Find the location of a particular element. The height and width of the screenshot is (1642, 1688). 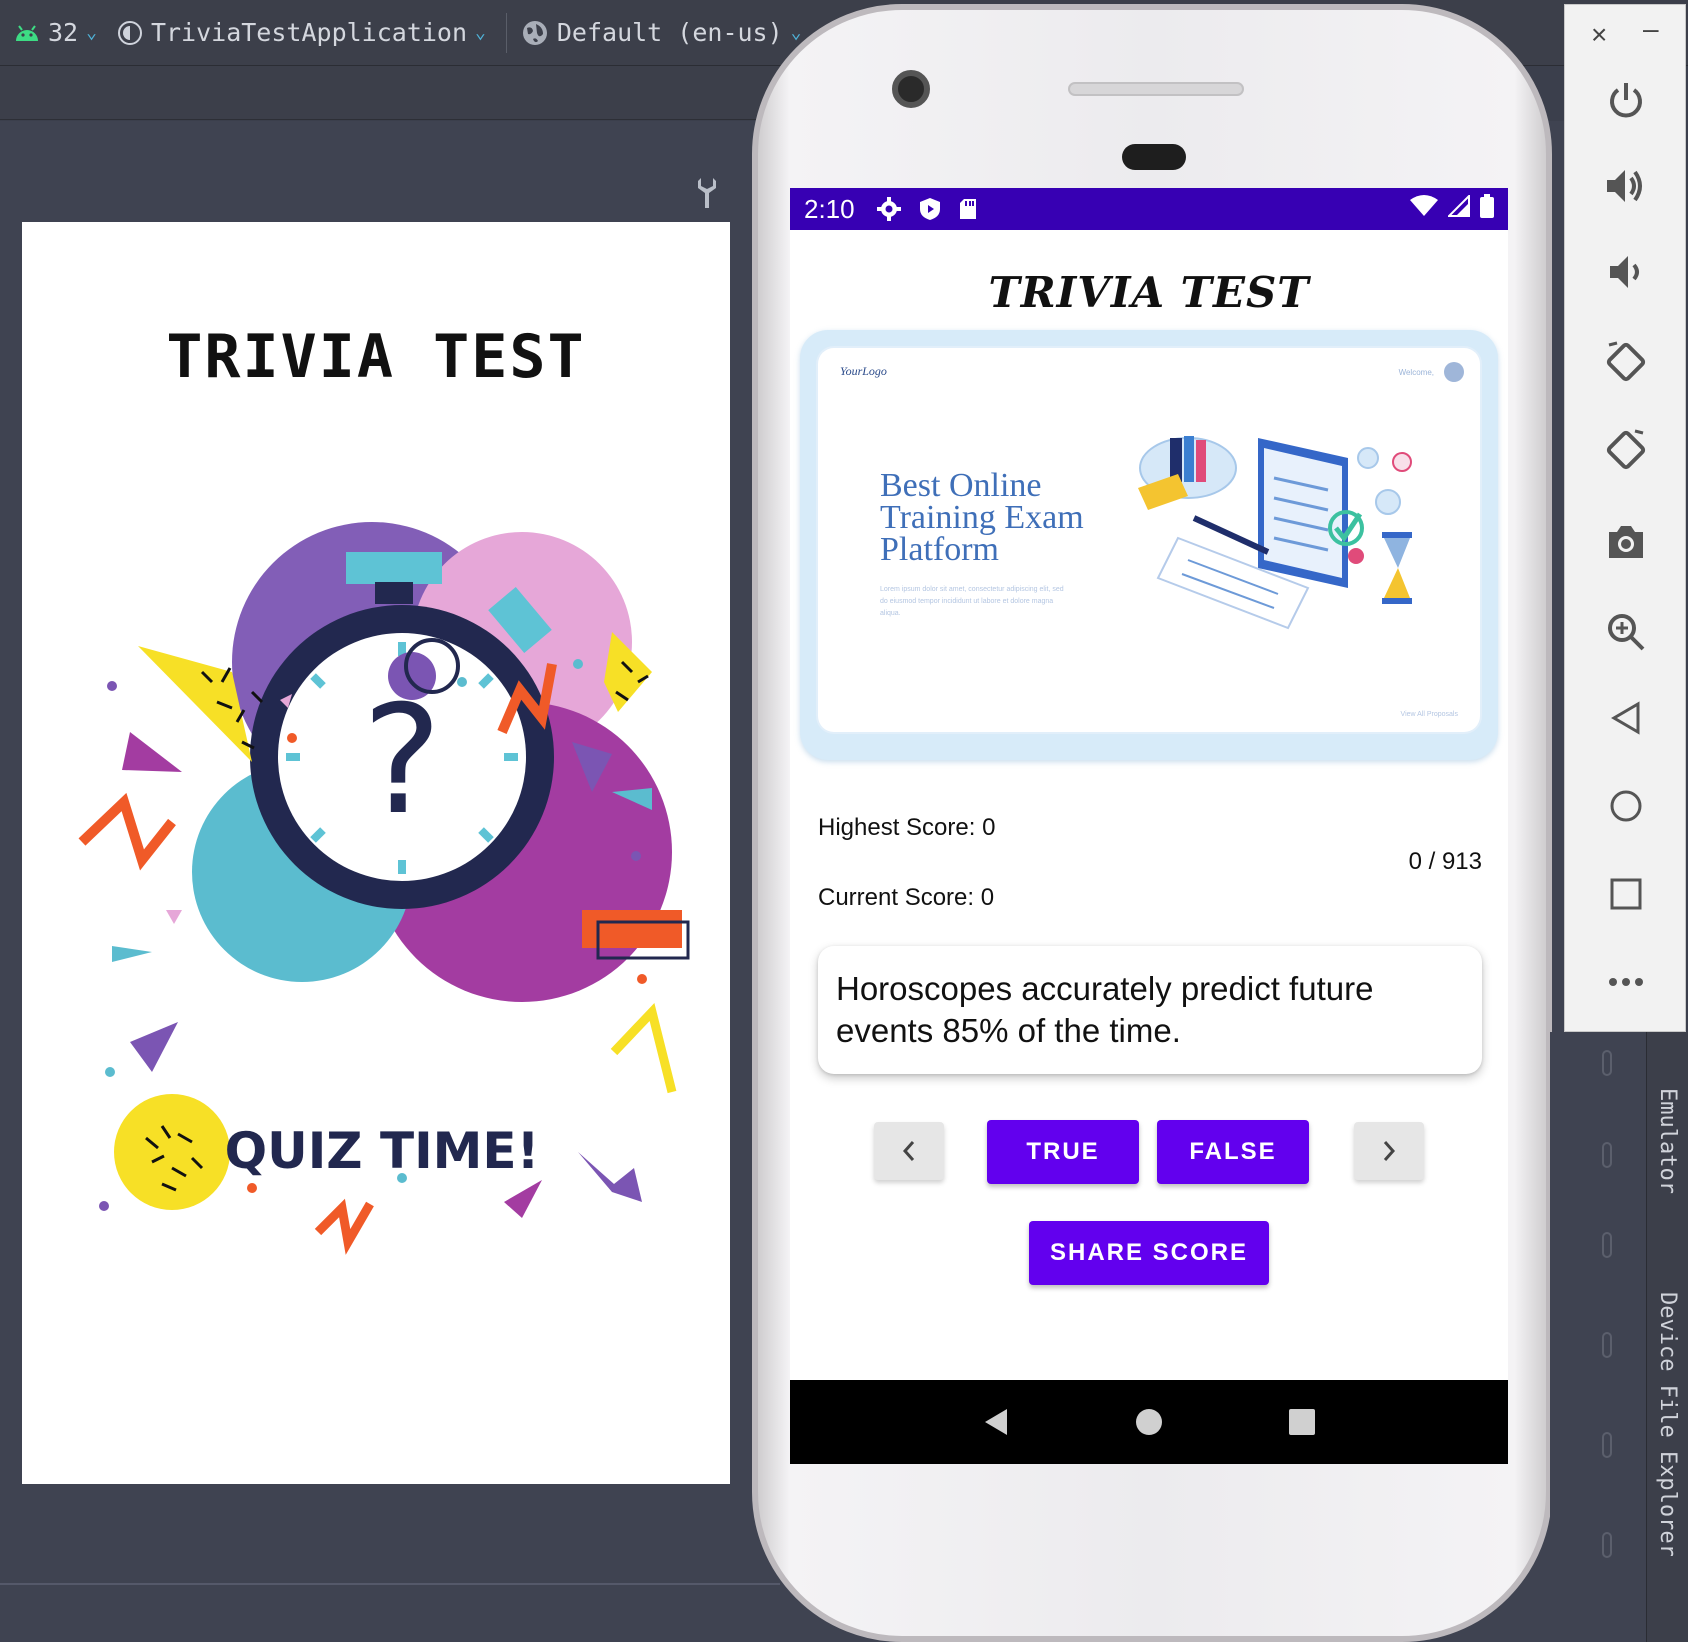

recents-icon is located at coordinates (1302, 1422).